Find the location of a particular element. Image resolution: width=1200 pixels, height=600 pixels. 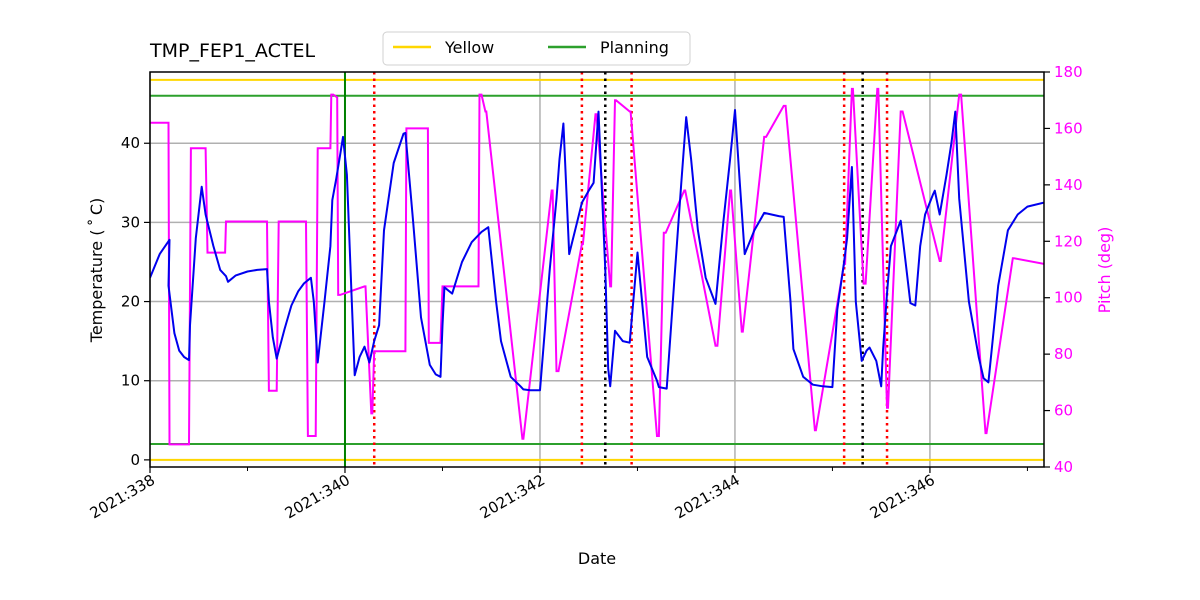

x-tick-label: 2021:338 is located at coordinates (122, 497).